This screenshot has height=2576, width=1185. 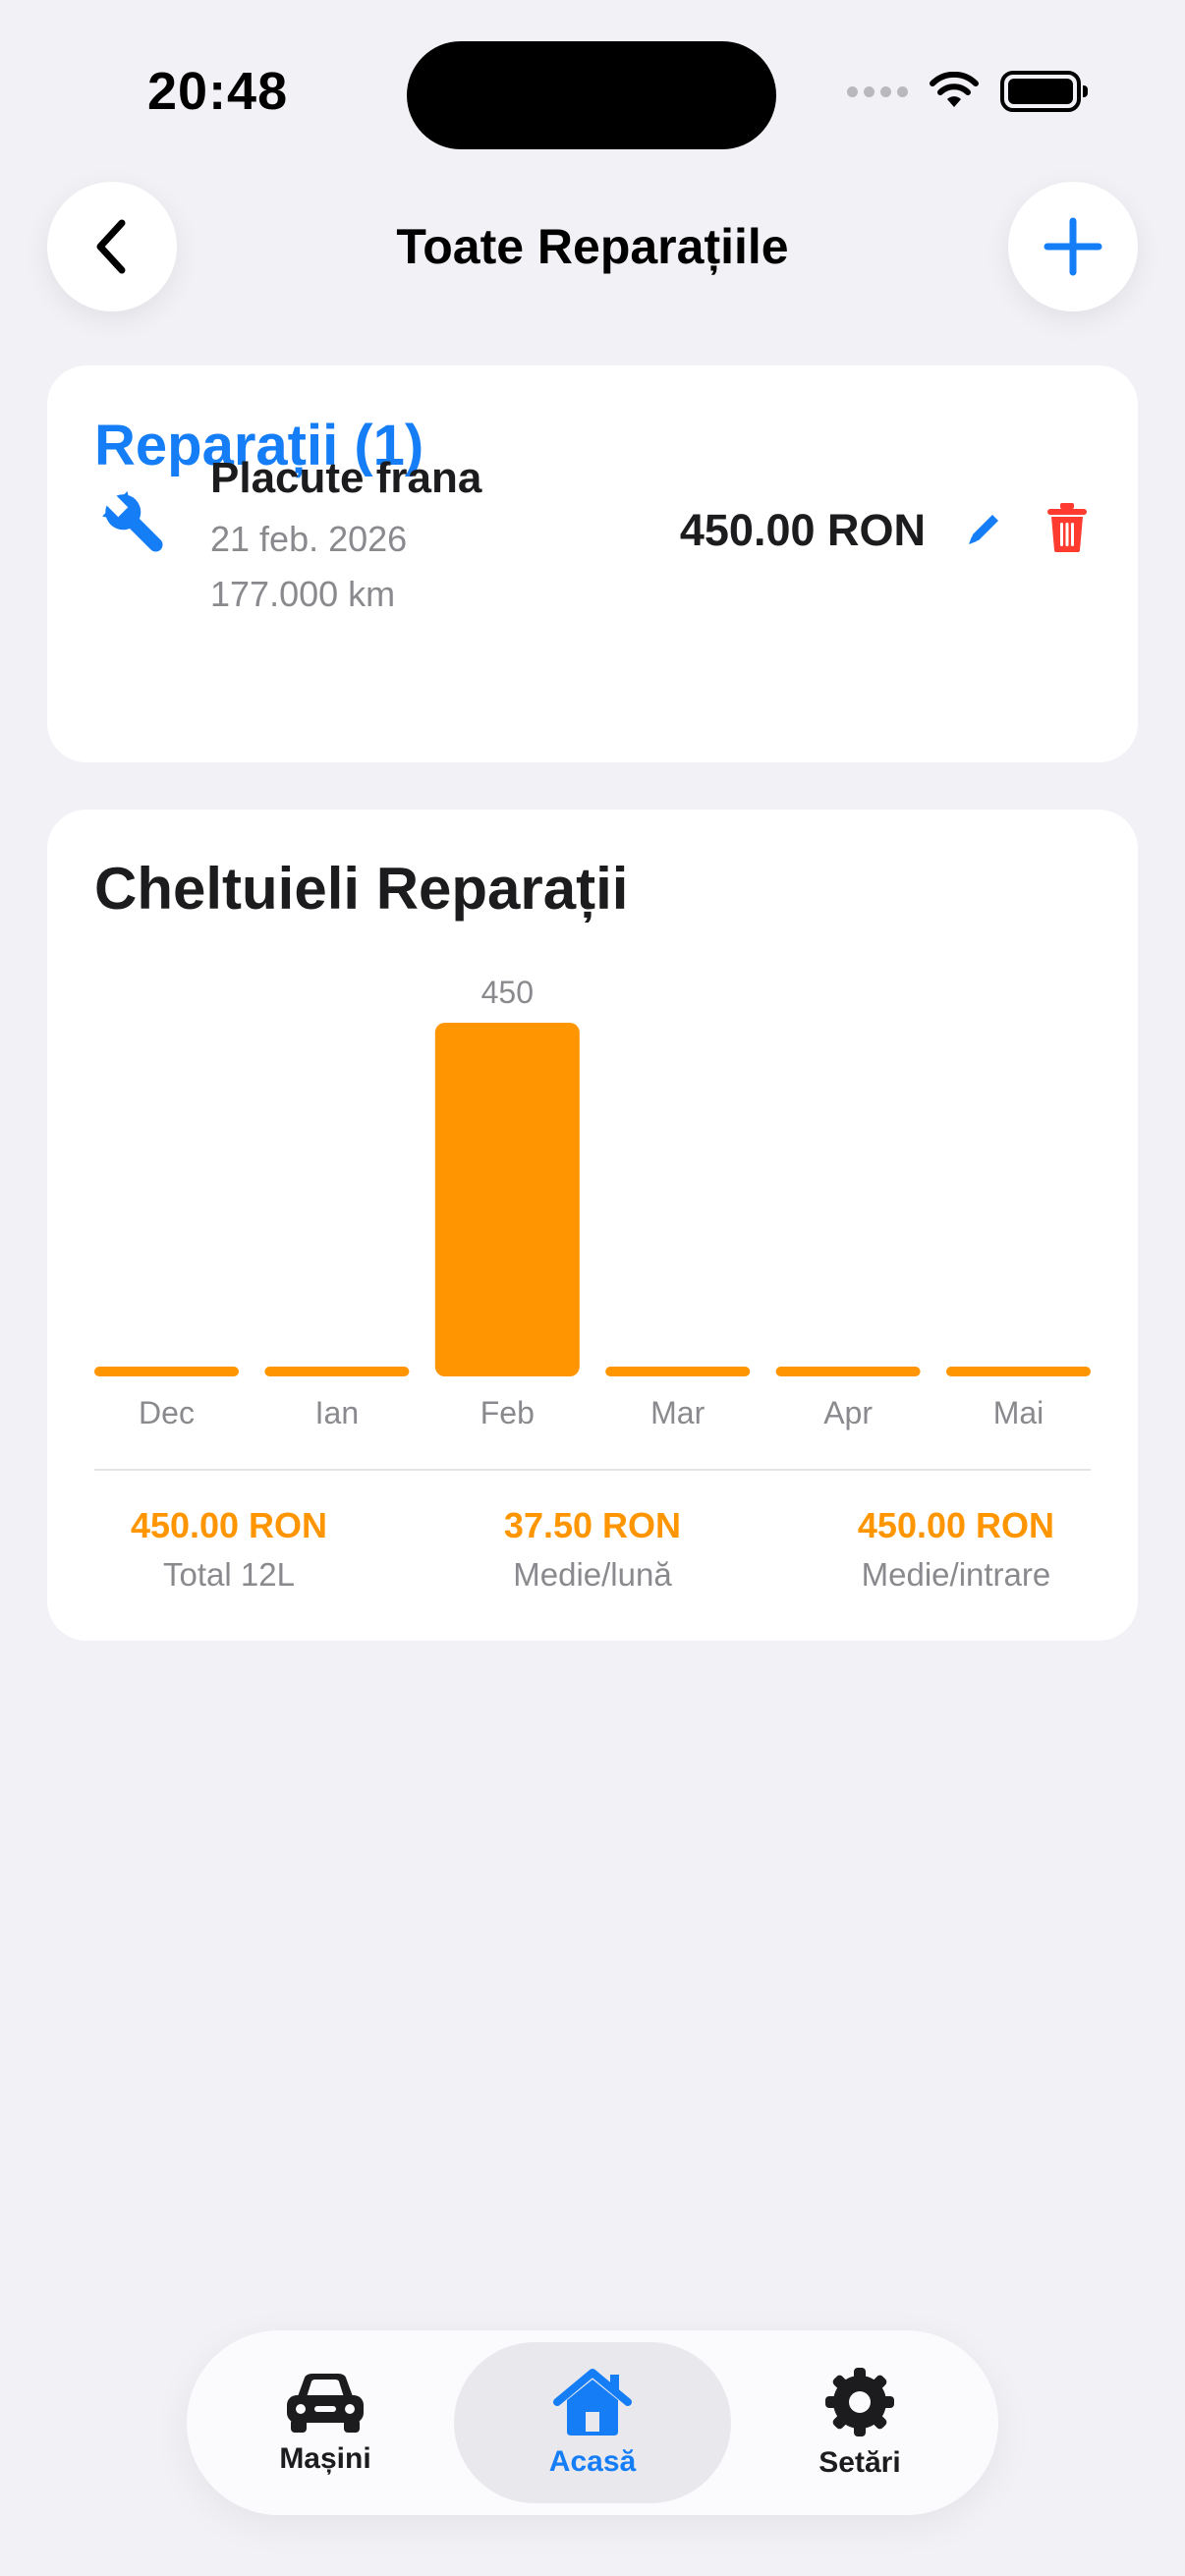 I want to click on repair-date: 21 feb. 2026, so click(x=309, y=539).